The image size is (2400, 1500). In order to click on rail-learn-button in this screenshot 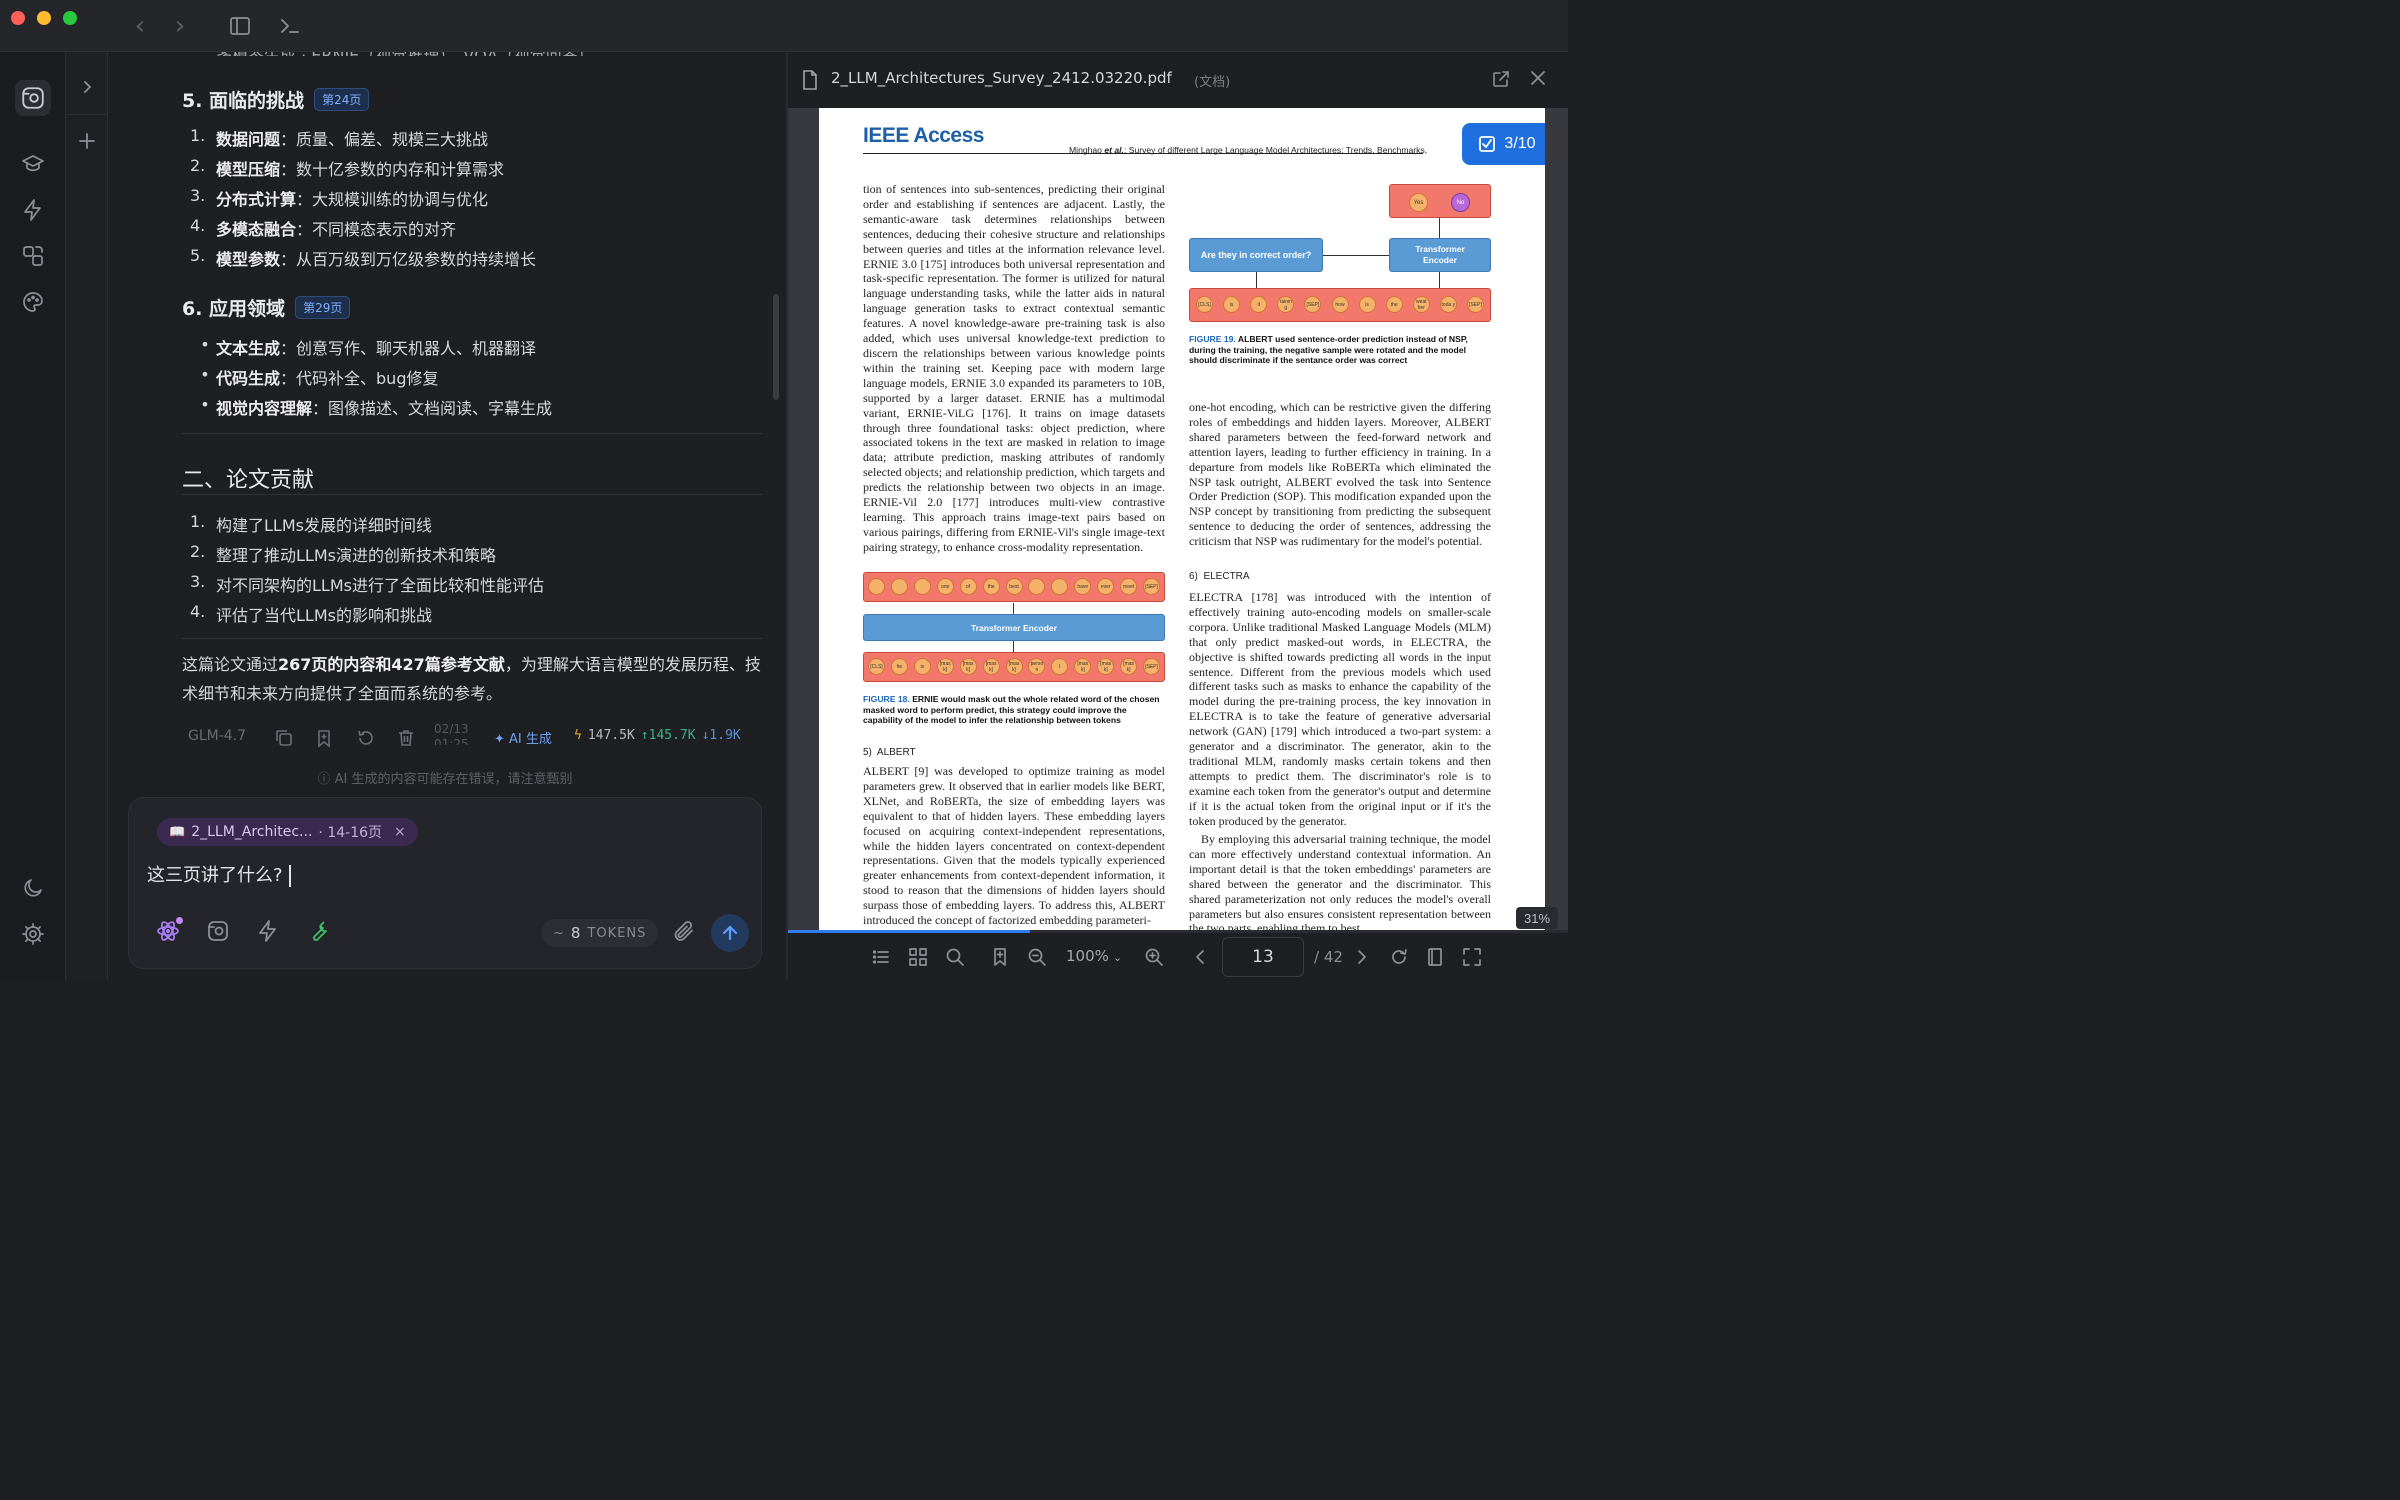, I will do `click(33, 164)`.